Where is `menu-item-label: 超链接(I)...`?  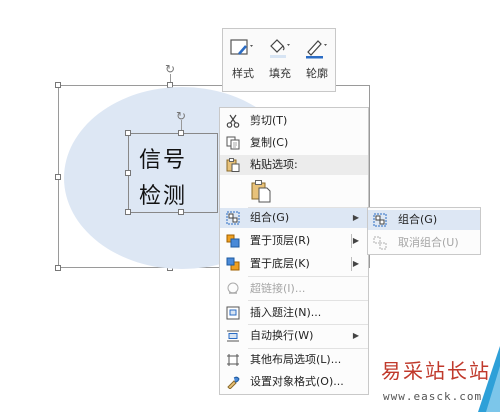 menu-item-label: 超链接(I)... is located at coordinates (278, 288).